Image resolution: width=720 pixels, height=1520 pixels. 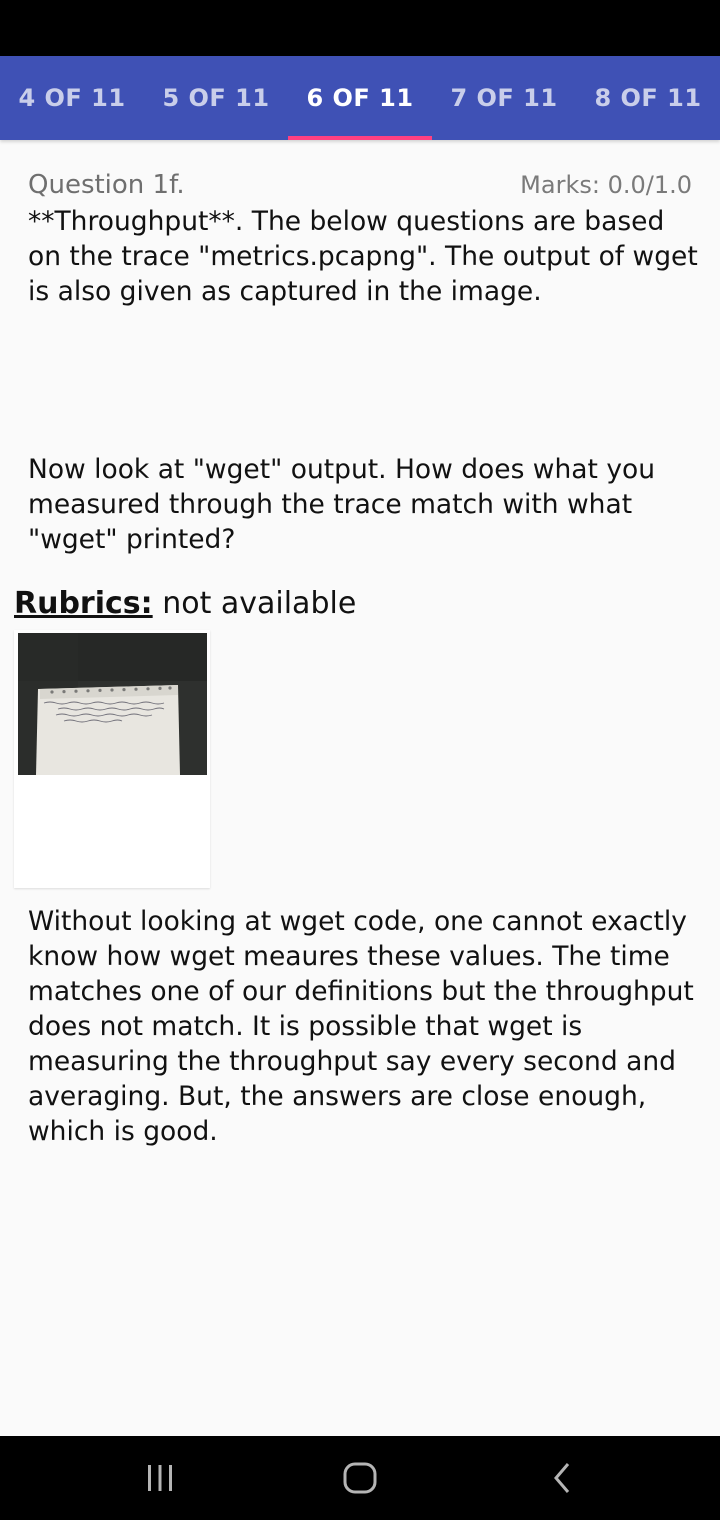 What do you see at coordinates (360, 138) in the screenshot?
I see `active-tab-indicator` at bounding box center [360, 138].